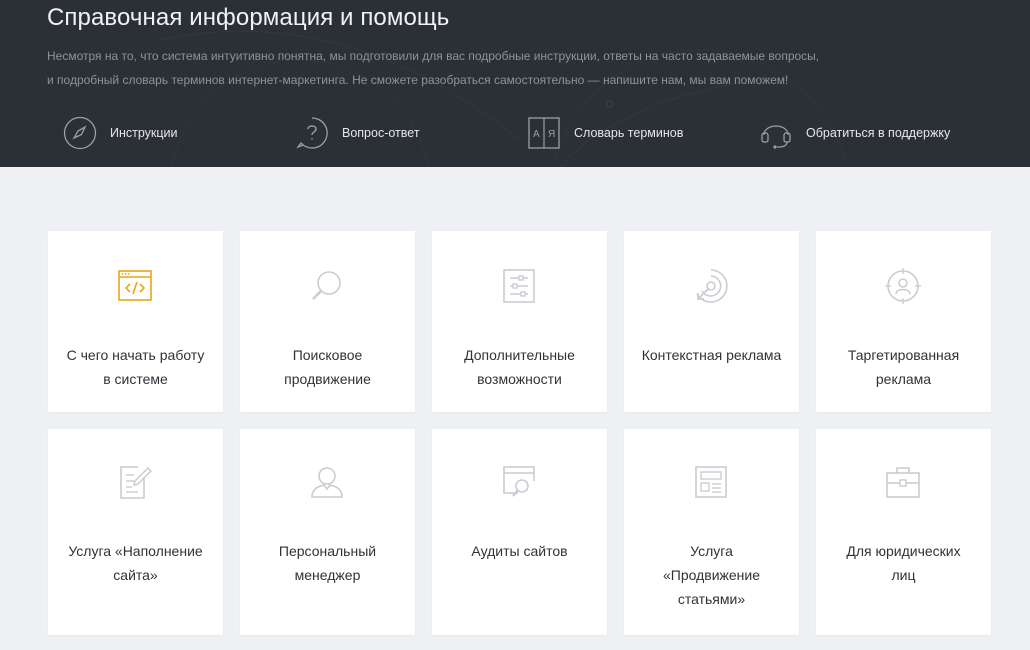 The width and height of the screenshot is (1030, 650). What do you see at coordinates (903, 563) in the screenshot?
I see `card-label: Для юридических лиц` at bounding box center [903, 563].